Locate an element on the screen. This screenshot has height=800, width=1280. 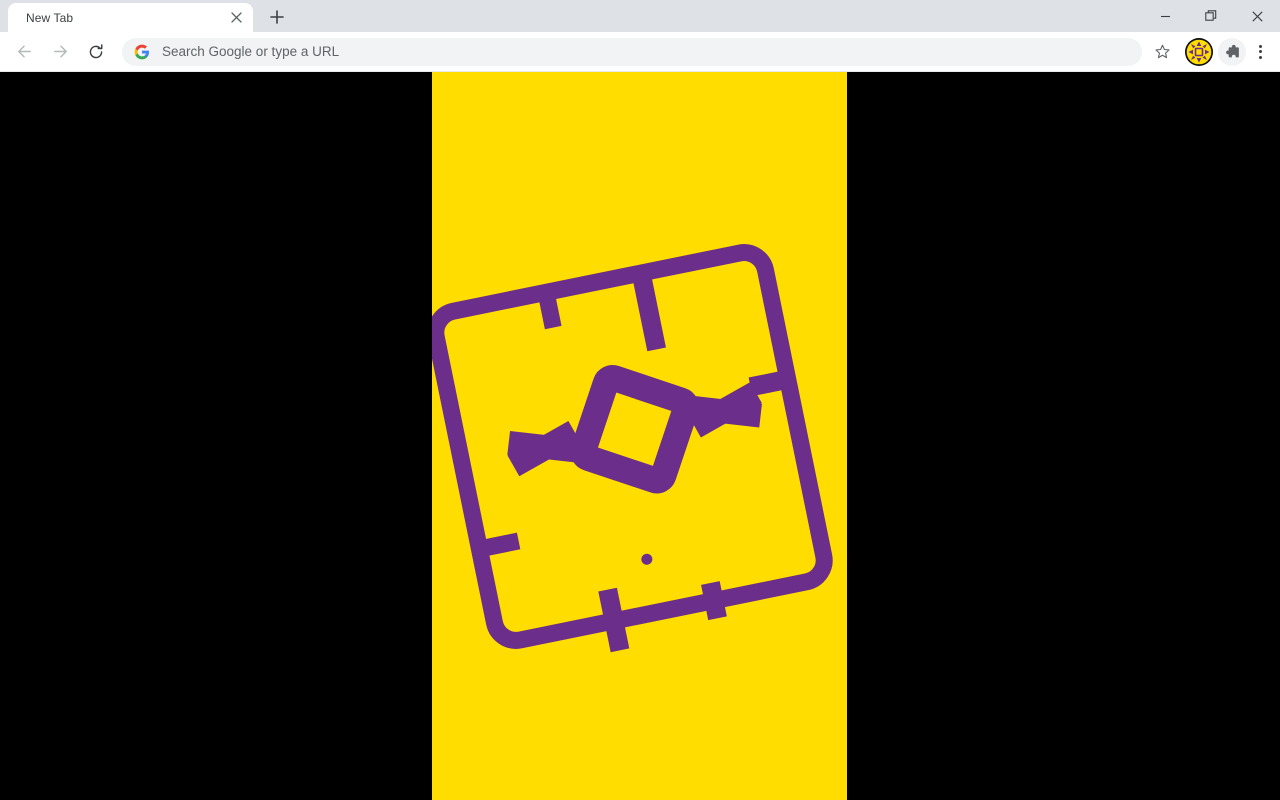
minimize-icon is located at coordinates (1165, 16).